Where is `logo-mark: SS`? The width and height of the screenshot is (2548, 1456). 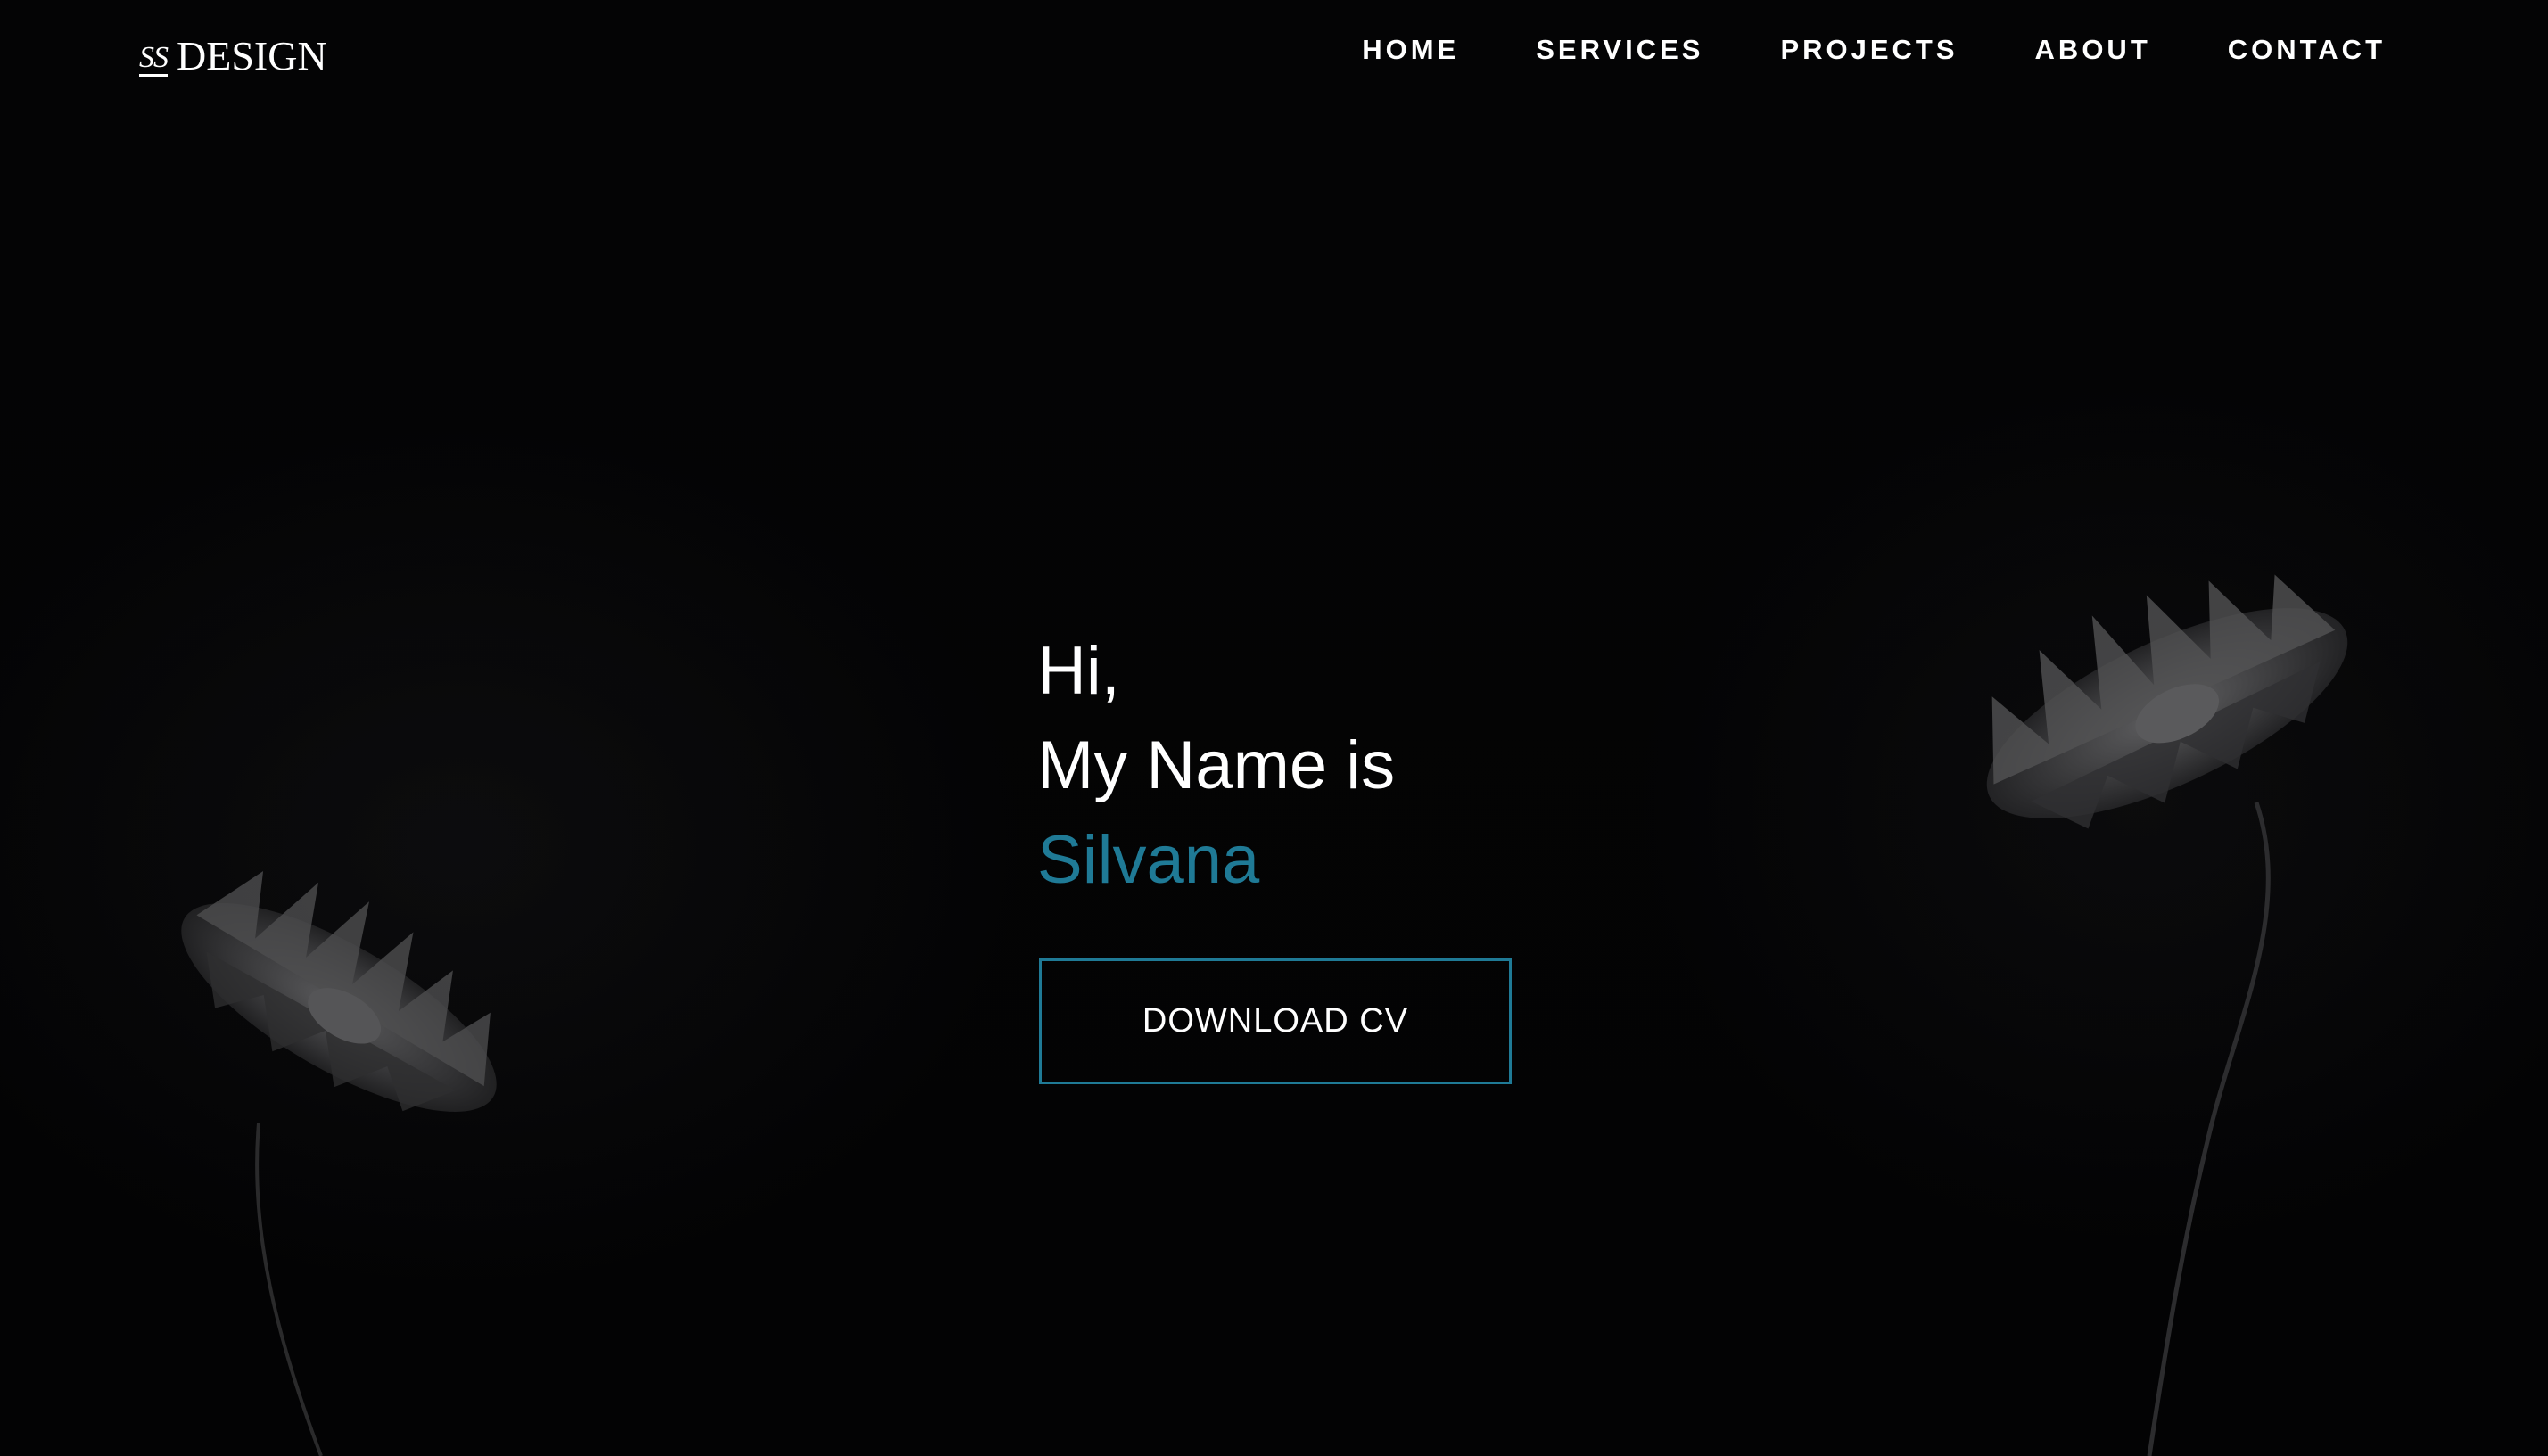
logo-mark: SS is located at coordinates (154, 60).